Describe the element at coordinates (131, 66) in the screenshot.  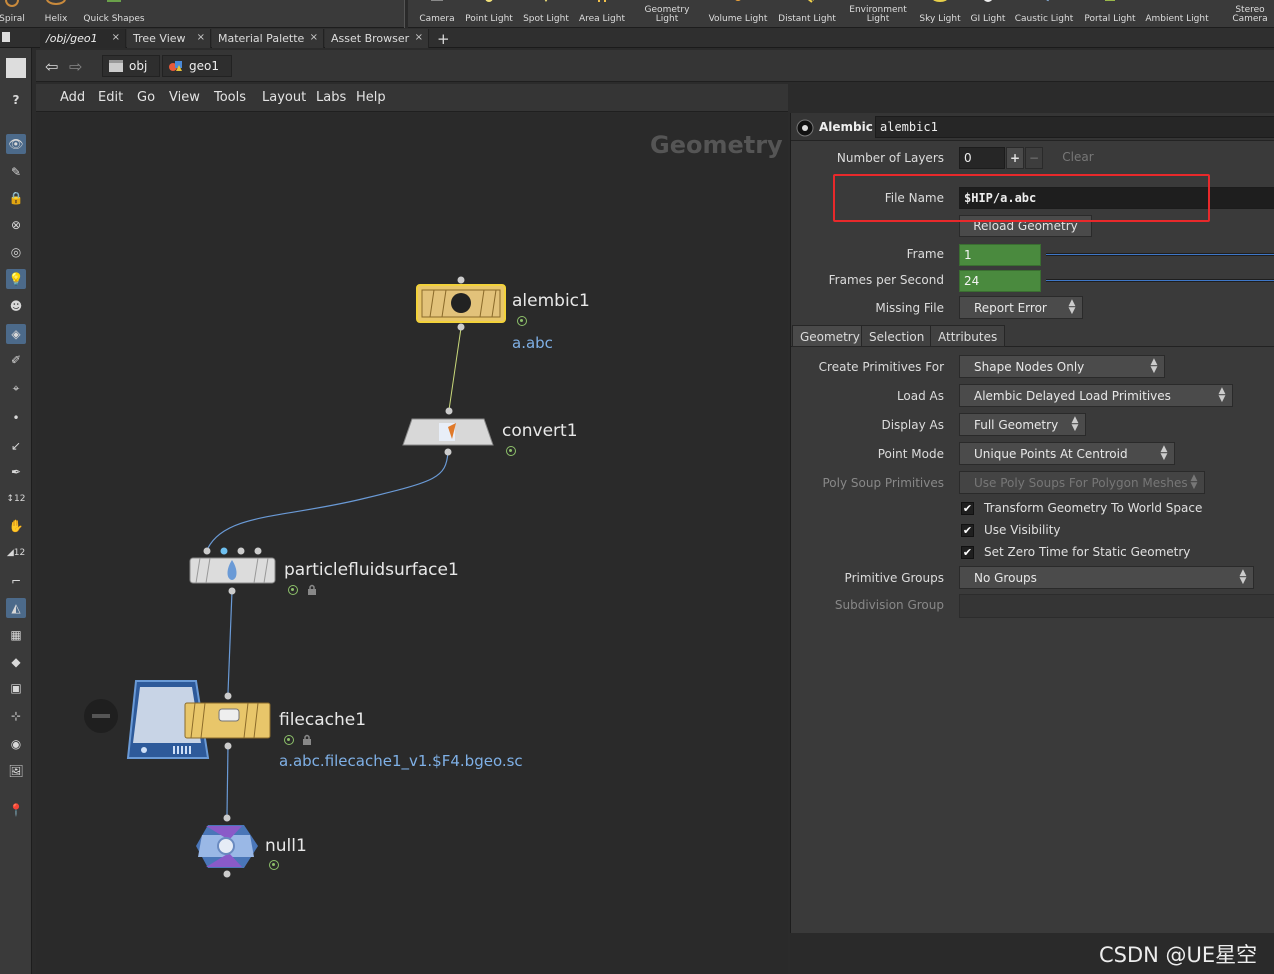
I see `breadcrumb-obj: obj` at that location.